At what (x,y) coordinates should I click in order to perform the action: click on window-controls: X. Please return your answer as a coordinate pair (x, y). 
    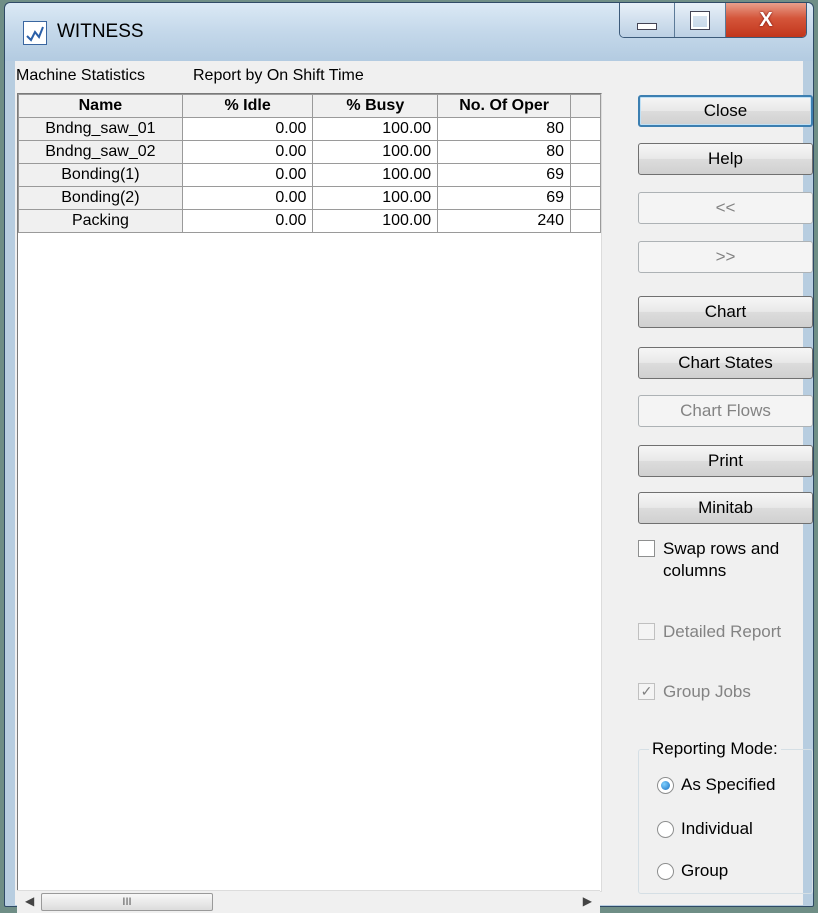
    Looking at the image, I should click on (713, 20).